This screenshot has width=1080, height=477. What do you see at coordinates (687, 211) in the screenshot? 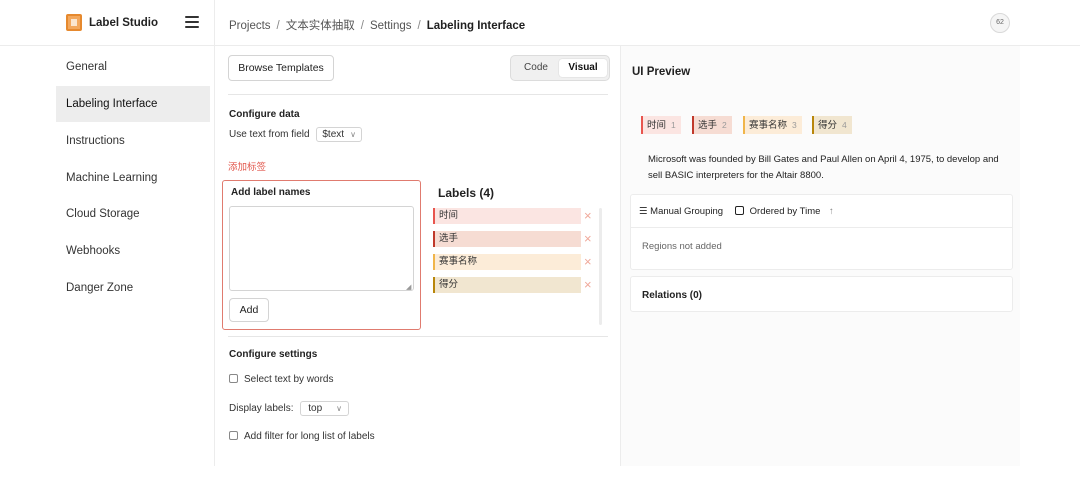
I see `manual-grouping-label: Manual Grouping` at bounding box center [687, 211].